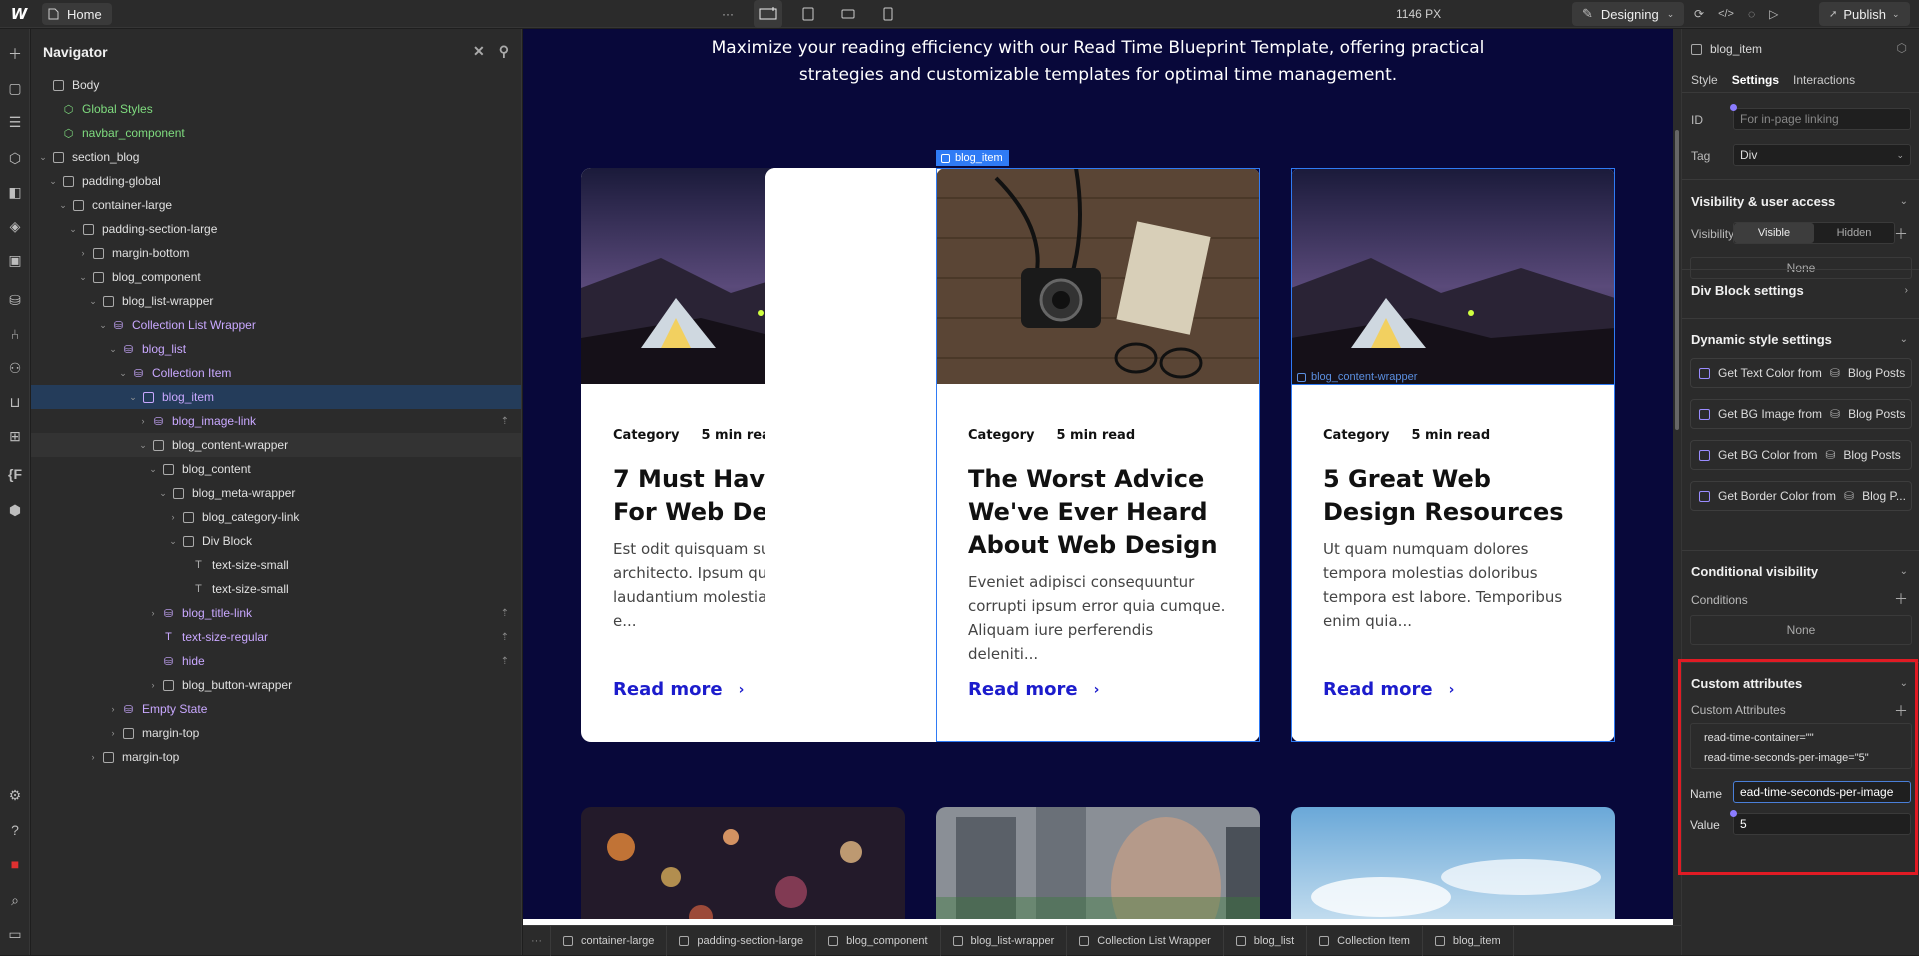  What do you see at coordinates (276, 685) in the screenshot?
I see `tree-item: › blog_button-wrapper` at bounding box center [276, 685].